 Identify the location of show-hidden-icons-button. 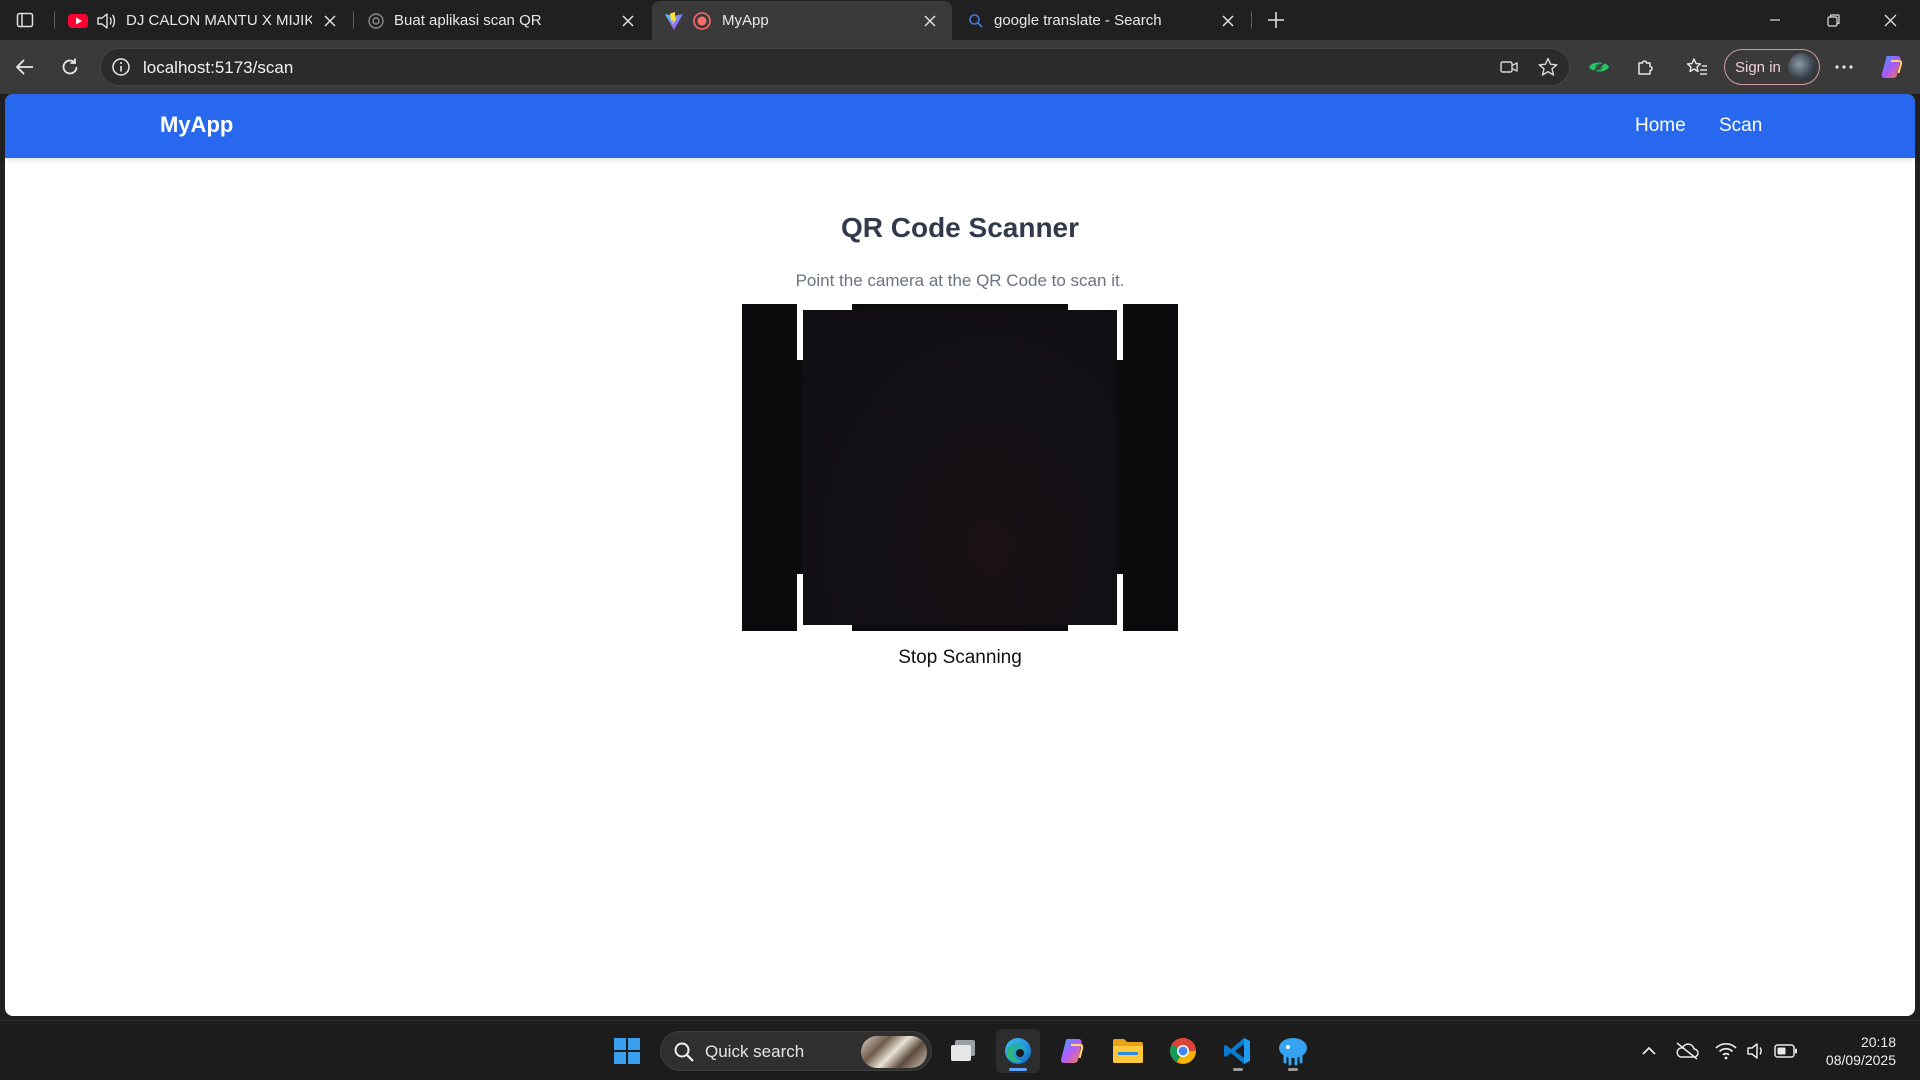
(1649, 1051).